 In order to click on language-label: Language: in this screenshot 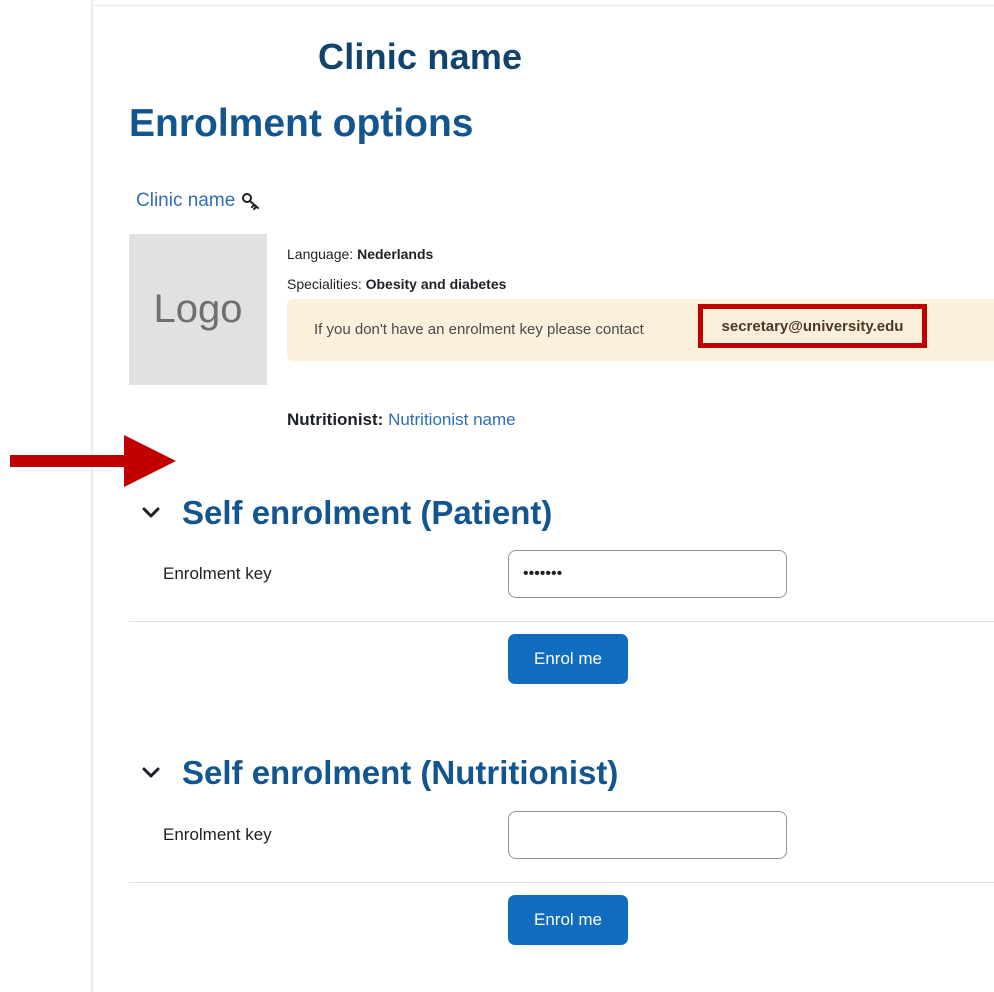, I will do `click(320, 254)`.